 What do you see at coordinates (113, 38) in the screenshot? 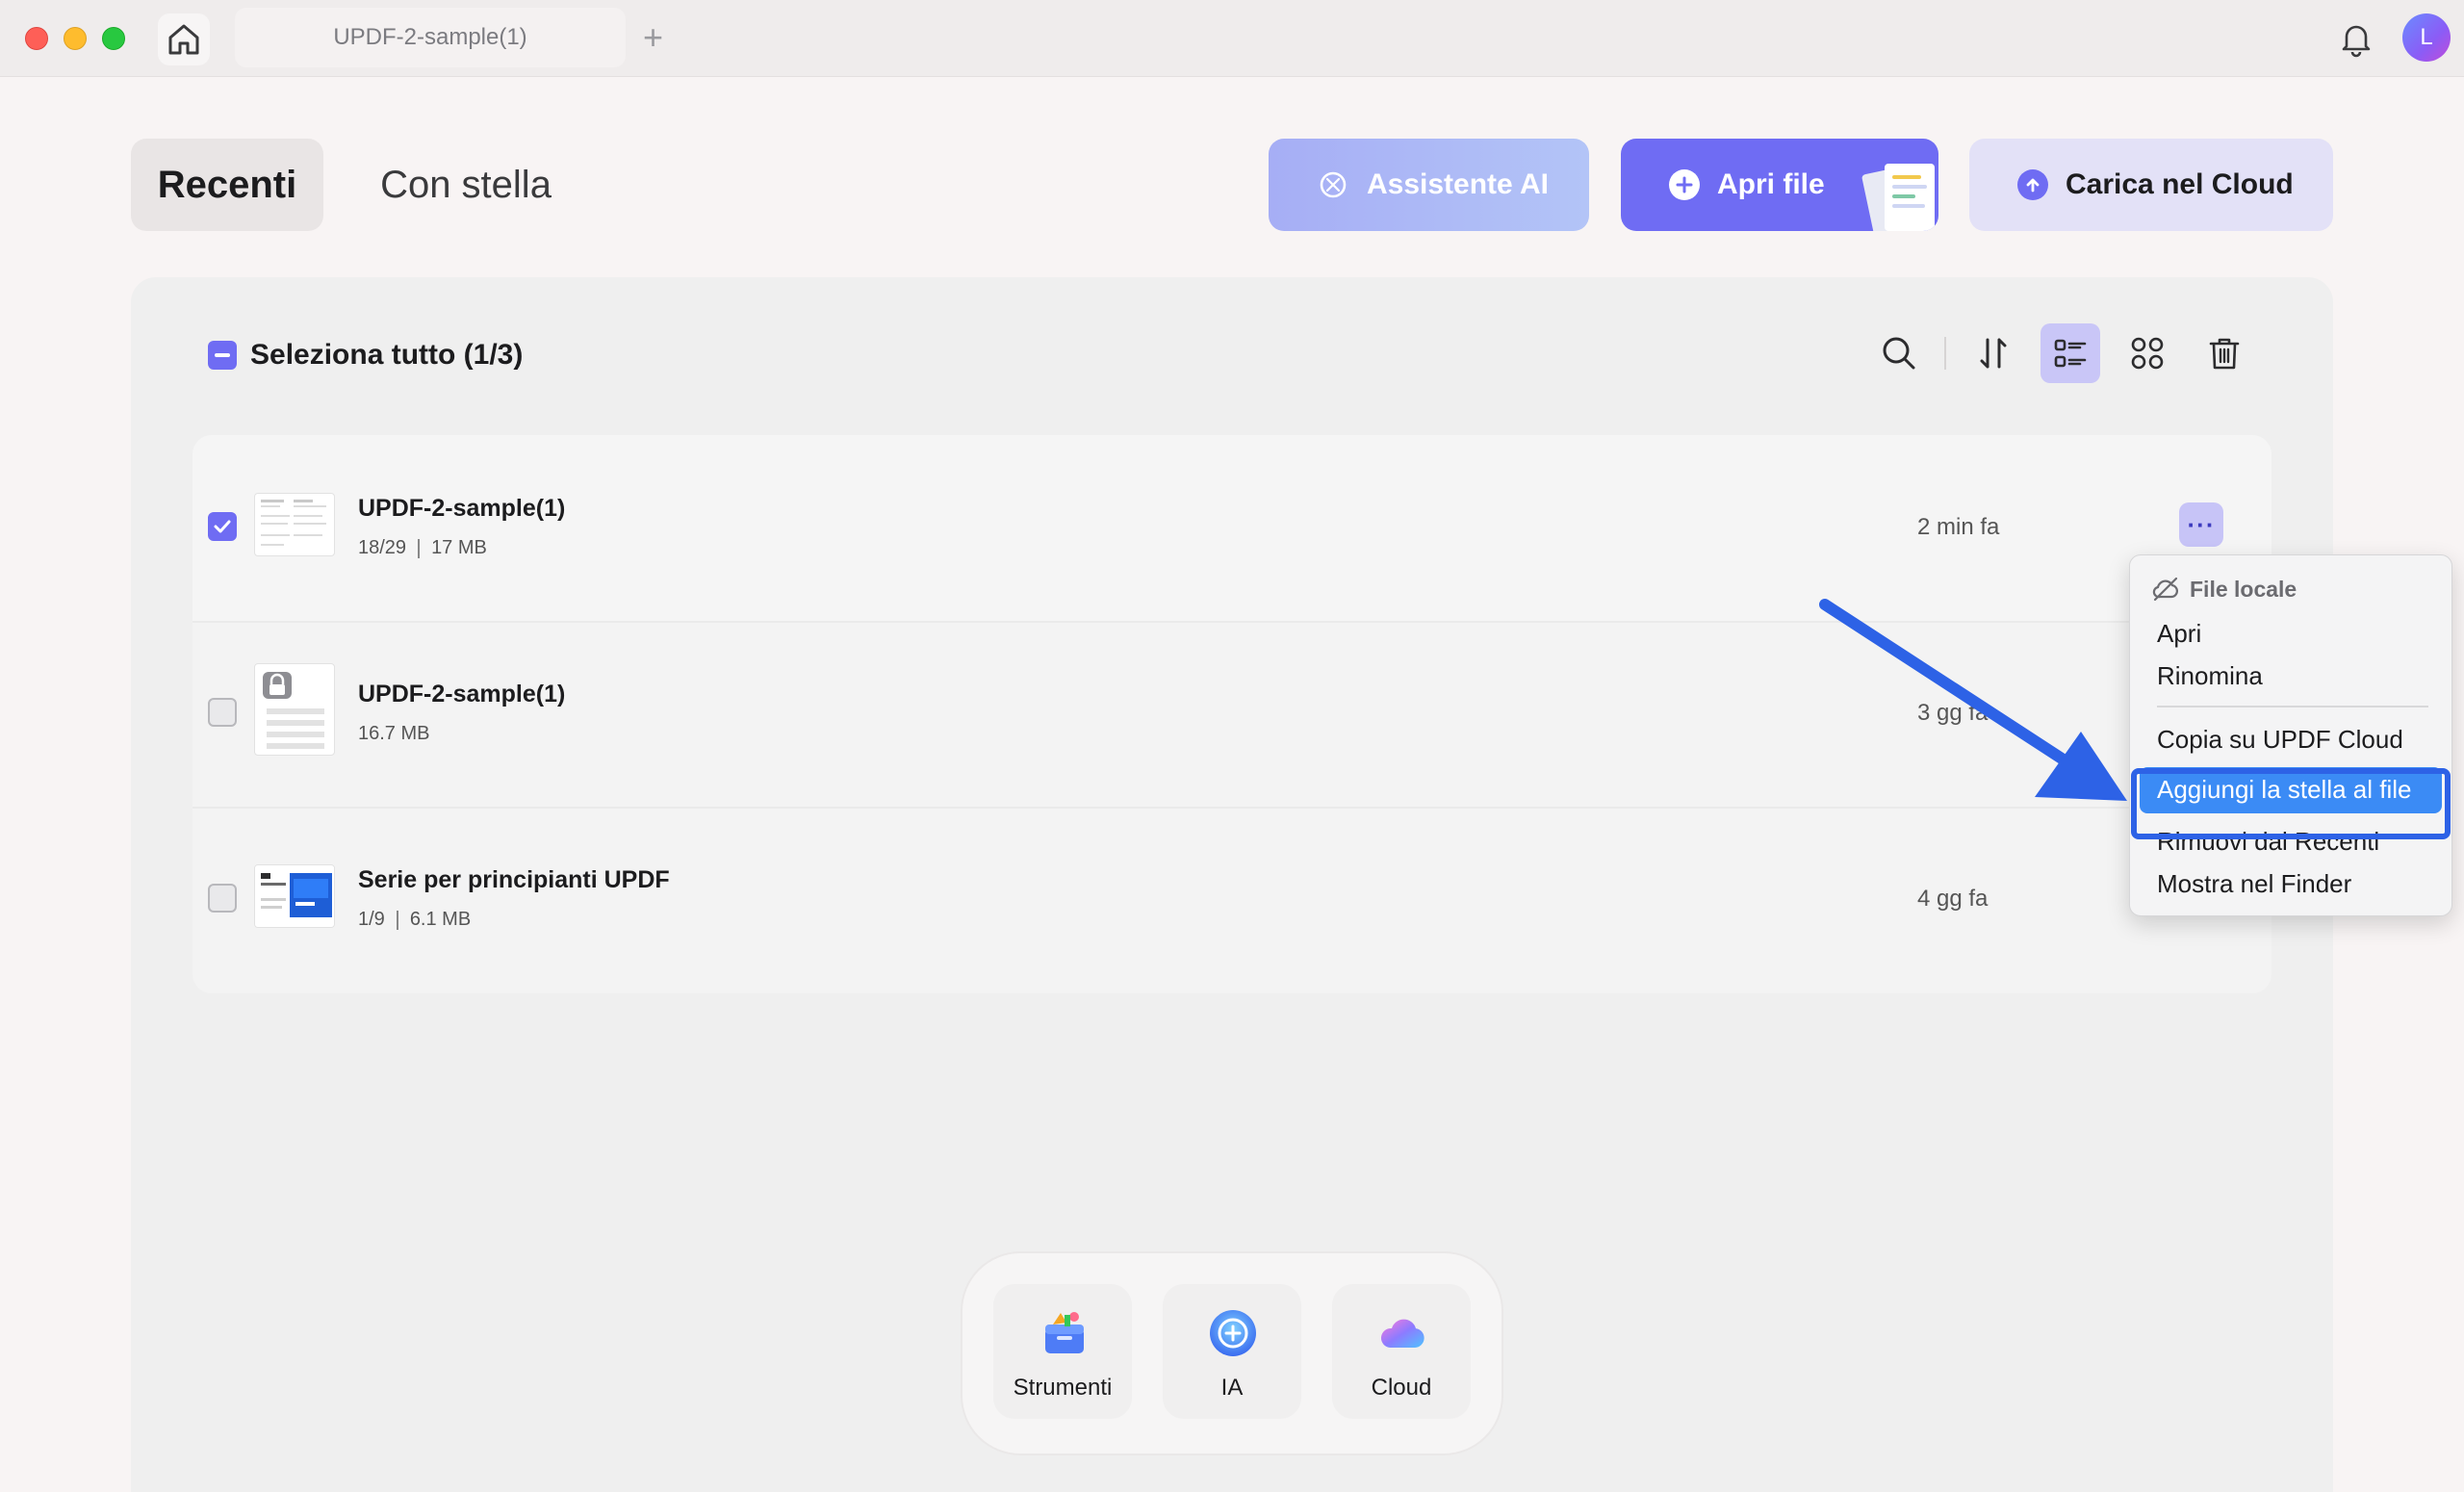
I see `zoom-window-button` at bounding box center [113, 38].